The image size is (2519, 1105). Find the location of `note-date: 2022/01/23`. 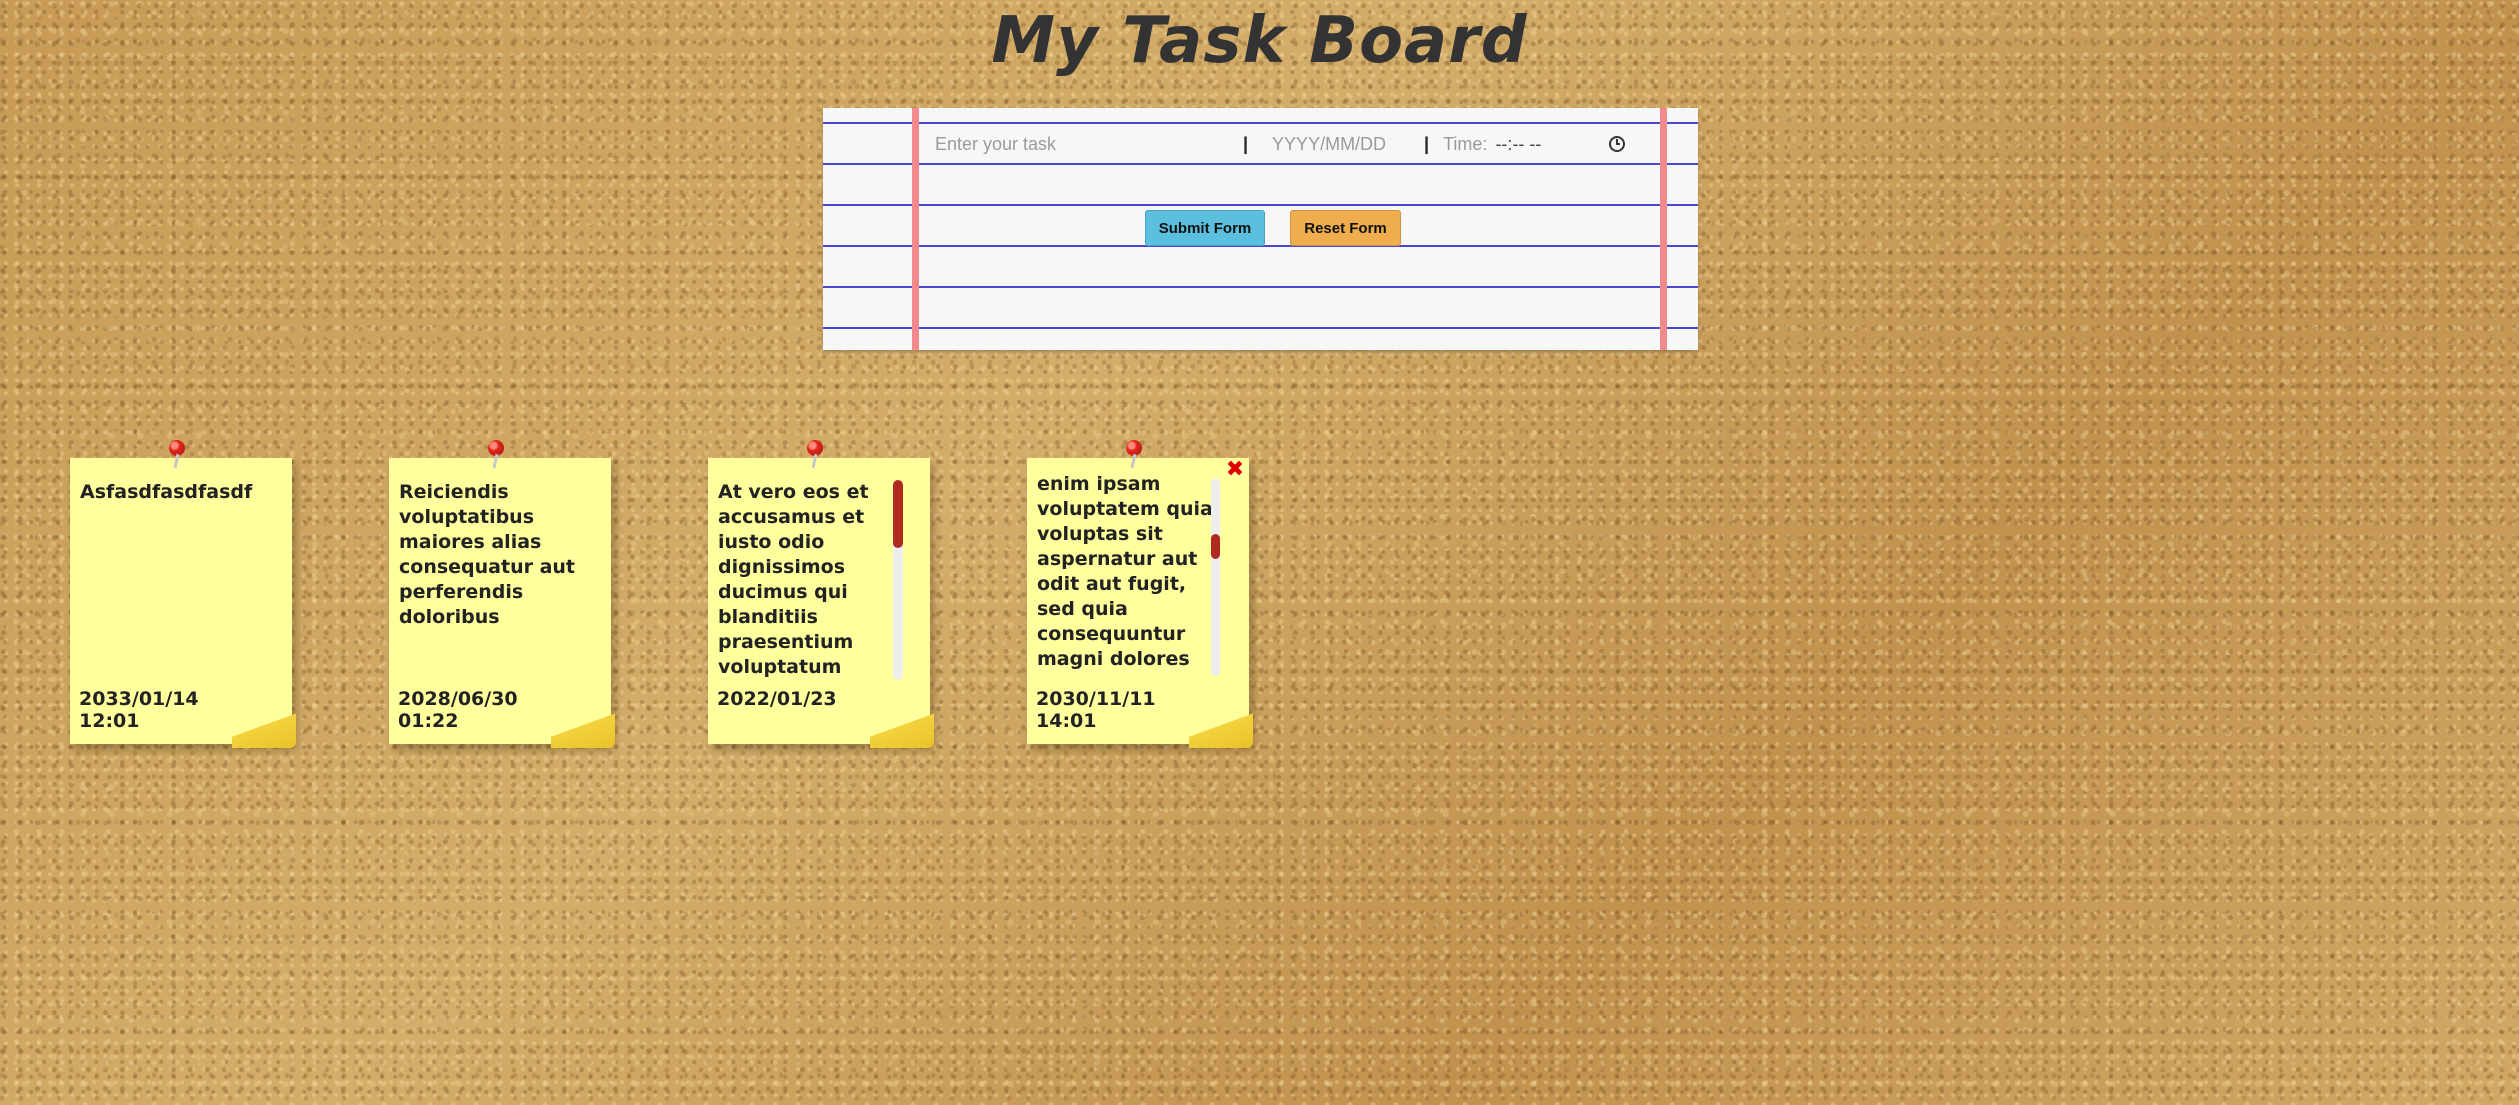

note-date: 2022/01/23 is located at coordinates (777, 699).